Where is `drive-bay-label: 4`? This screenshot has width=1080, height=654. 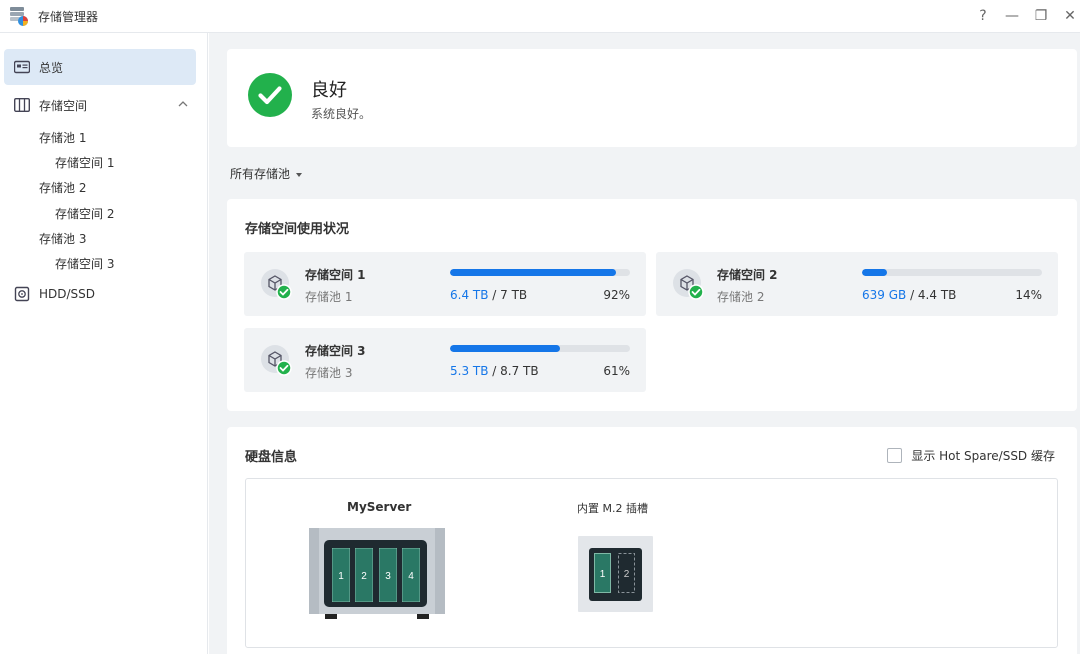
drive-bay-label: 4 is located at coordinates (411, 576).